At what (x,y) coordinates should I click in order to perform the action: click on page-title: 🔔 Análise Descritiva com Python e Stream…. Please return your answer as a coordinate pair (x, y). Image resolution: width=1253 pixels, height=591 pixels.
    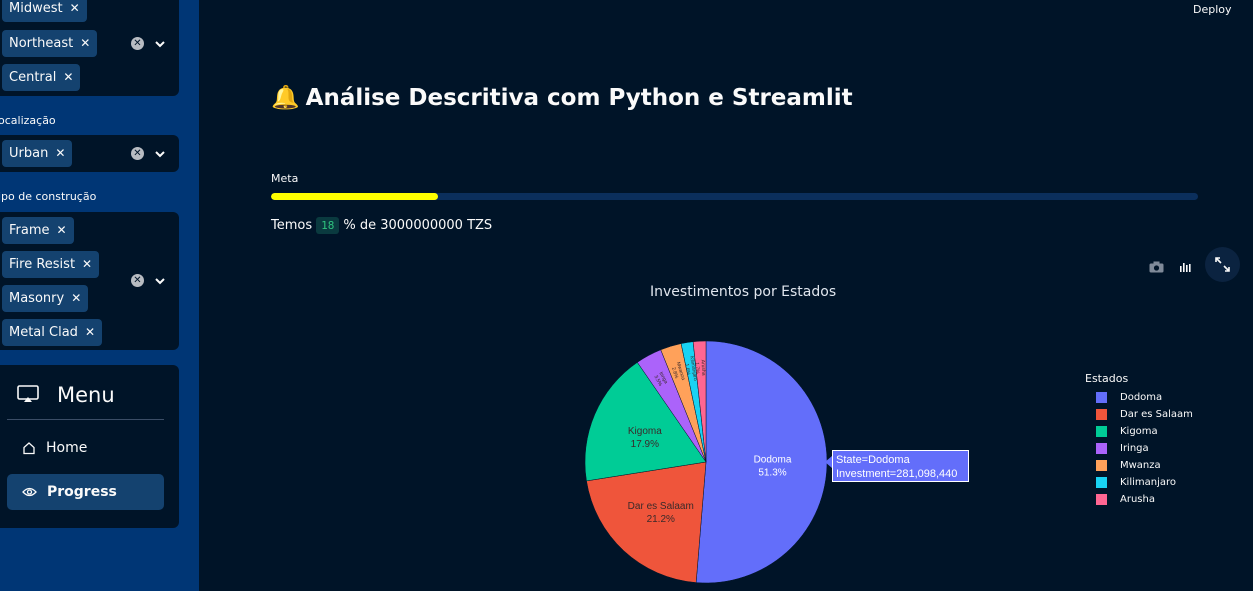
    Looking at the image, I should click on (562, 98).